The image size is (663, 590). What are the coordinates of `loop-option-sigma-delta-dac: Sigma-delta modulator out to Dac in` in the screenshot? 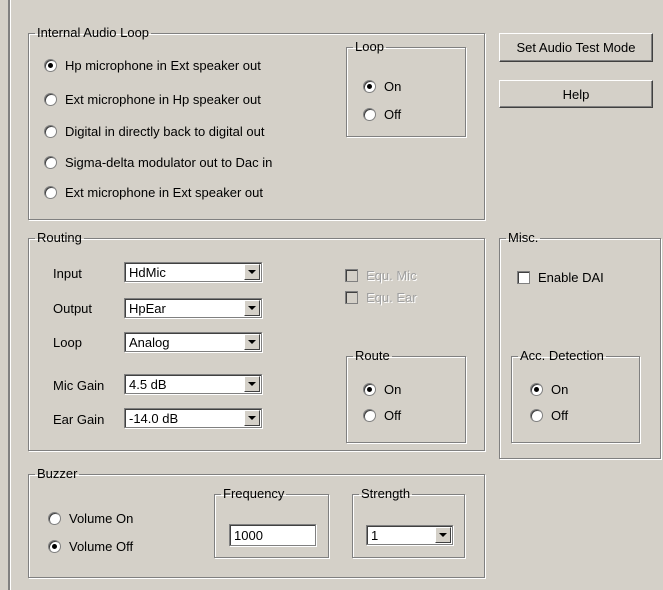 It's located at (158, 162).